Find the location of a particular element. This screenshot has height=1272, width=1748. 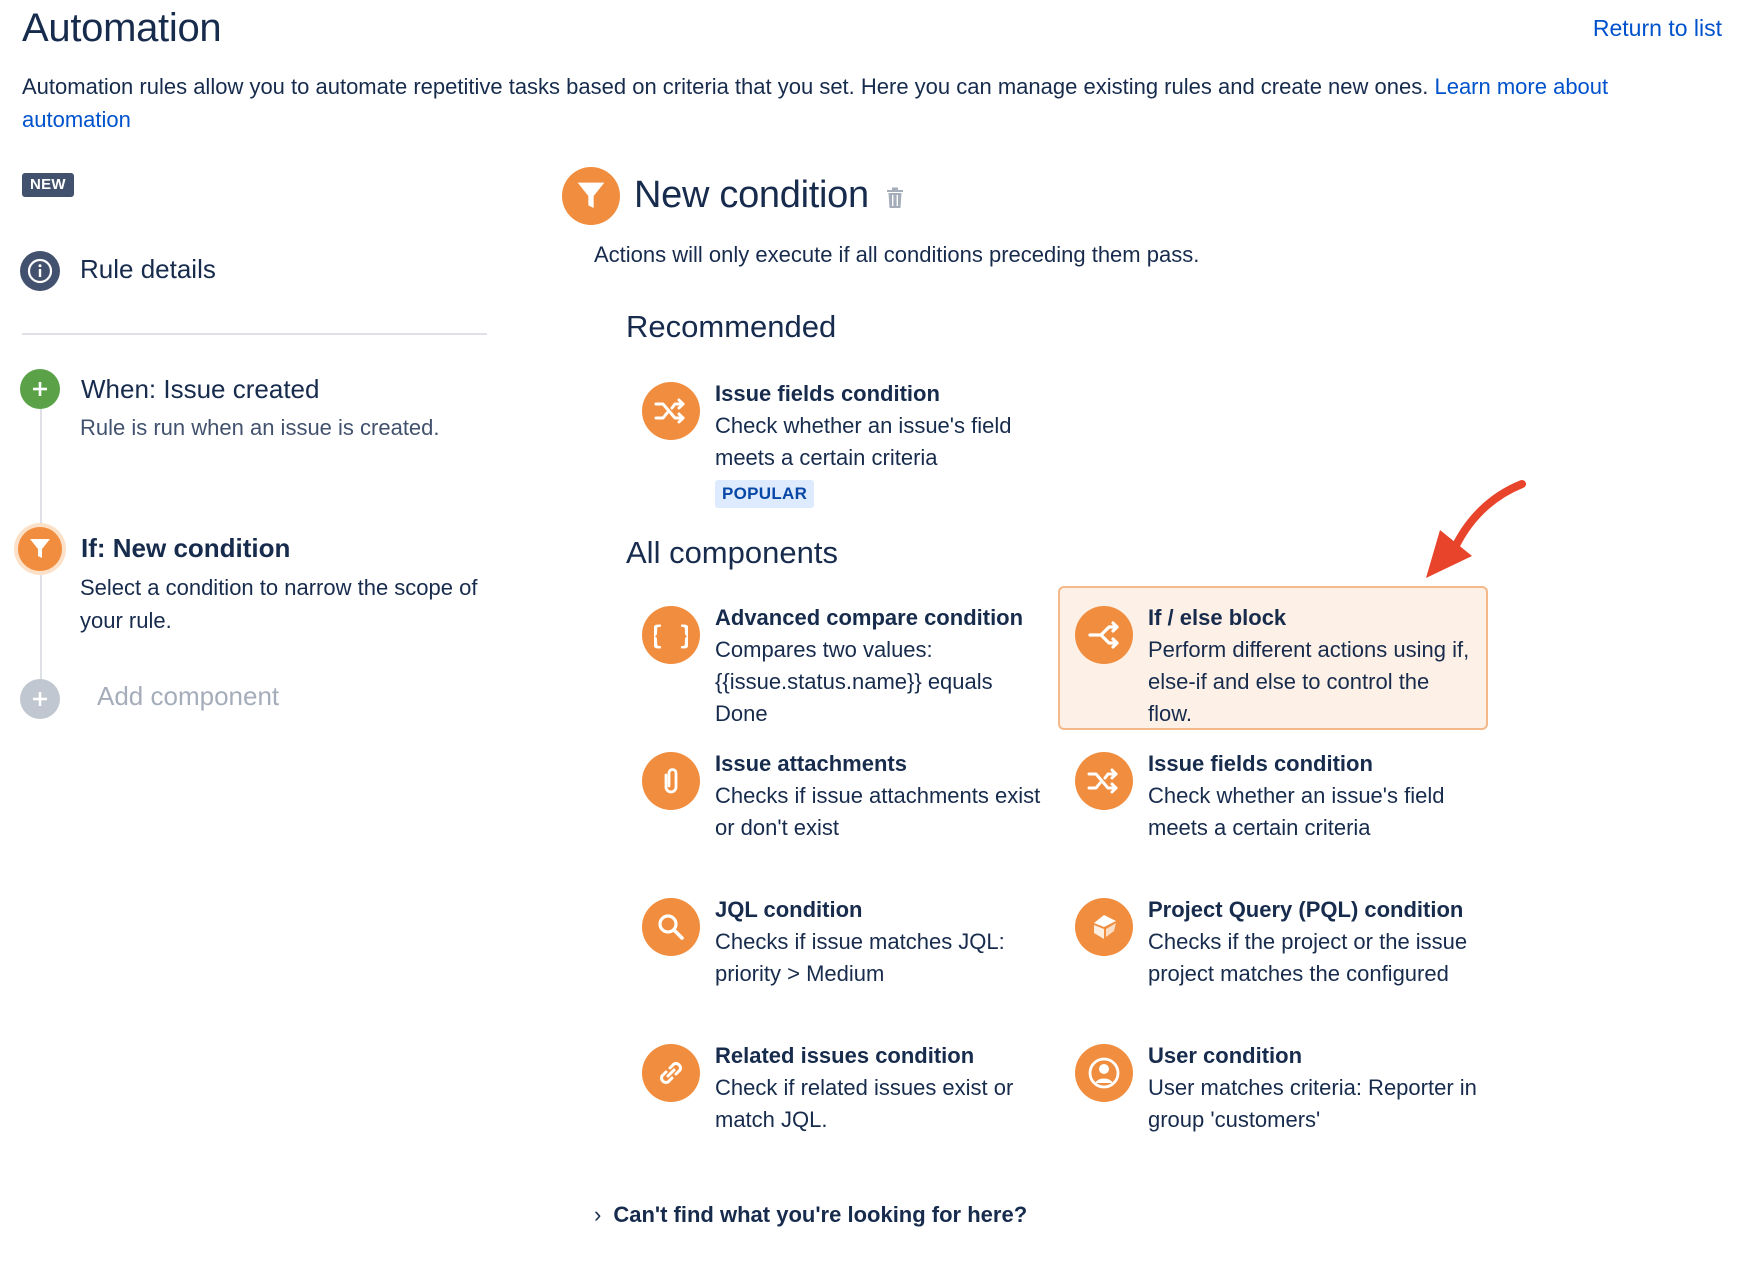

popular-badge: POPULAR is located at coordinates (765, 494).